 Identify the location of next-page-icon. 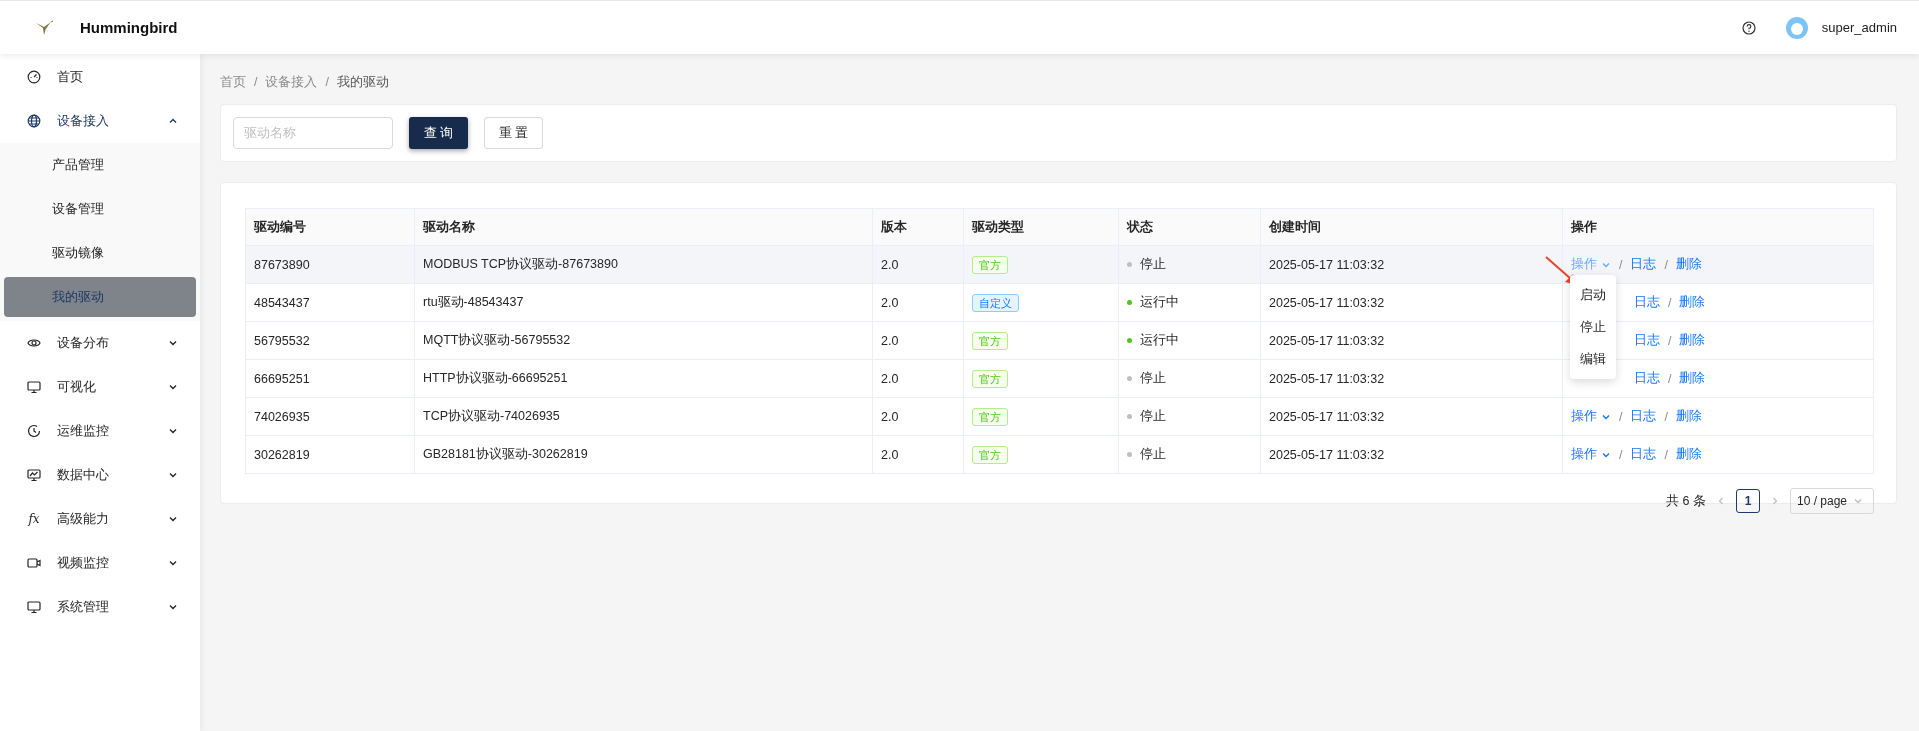
(1775, 501).